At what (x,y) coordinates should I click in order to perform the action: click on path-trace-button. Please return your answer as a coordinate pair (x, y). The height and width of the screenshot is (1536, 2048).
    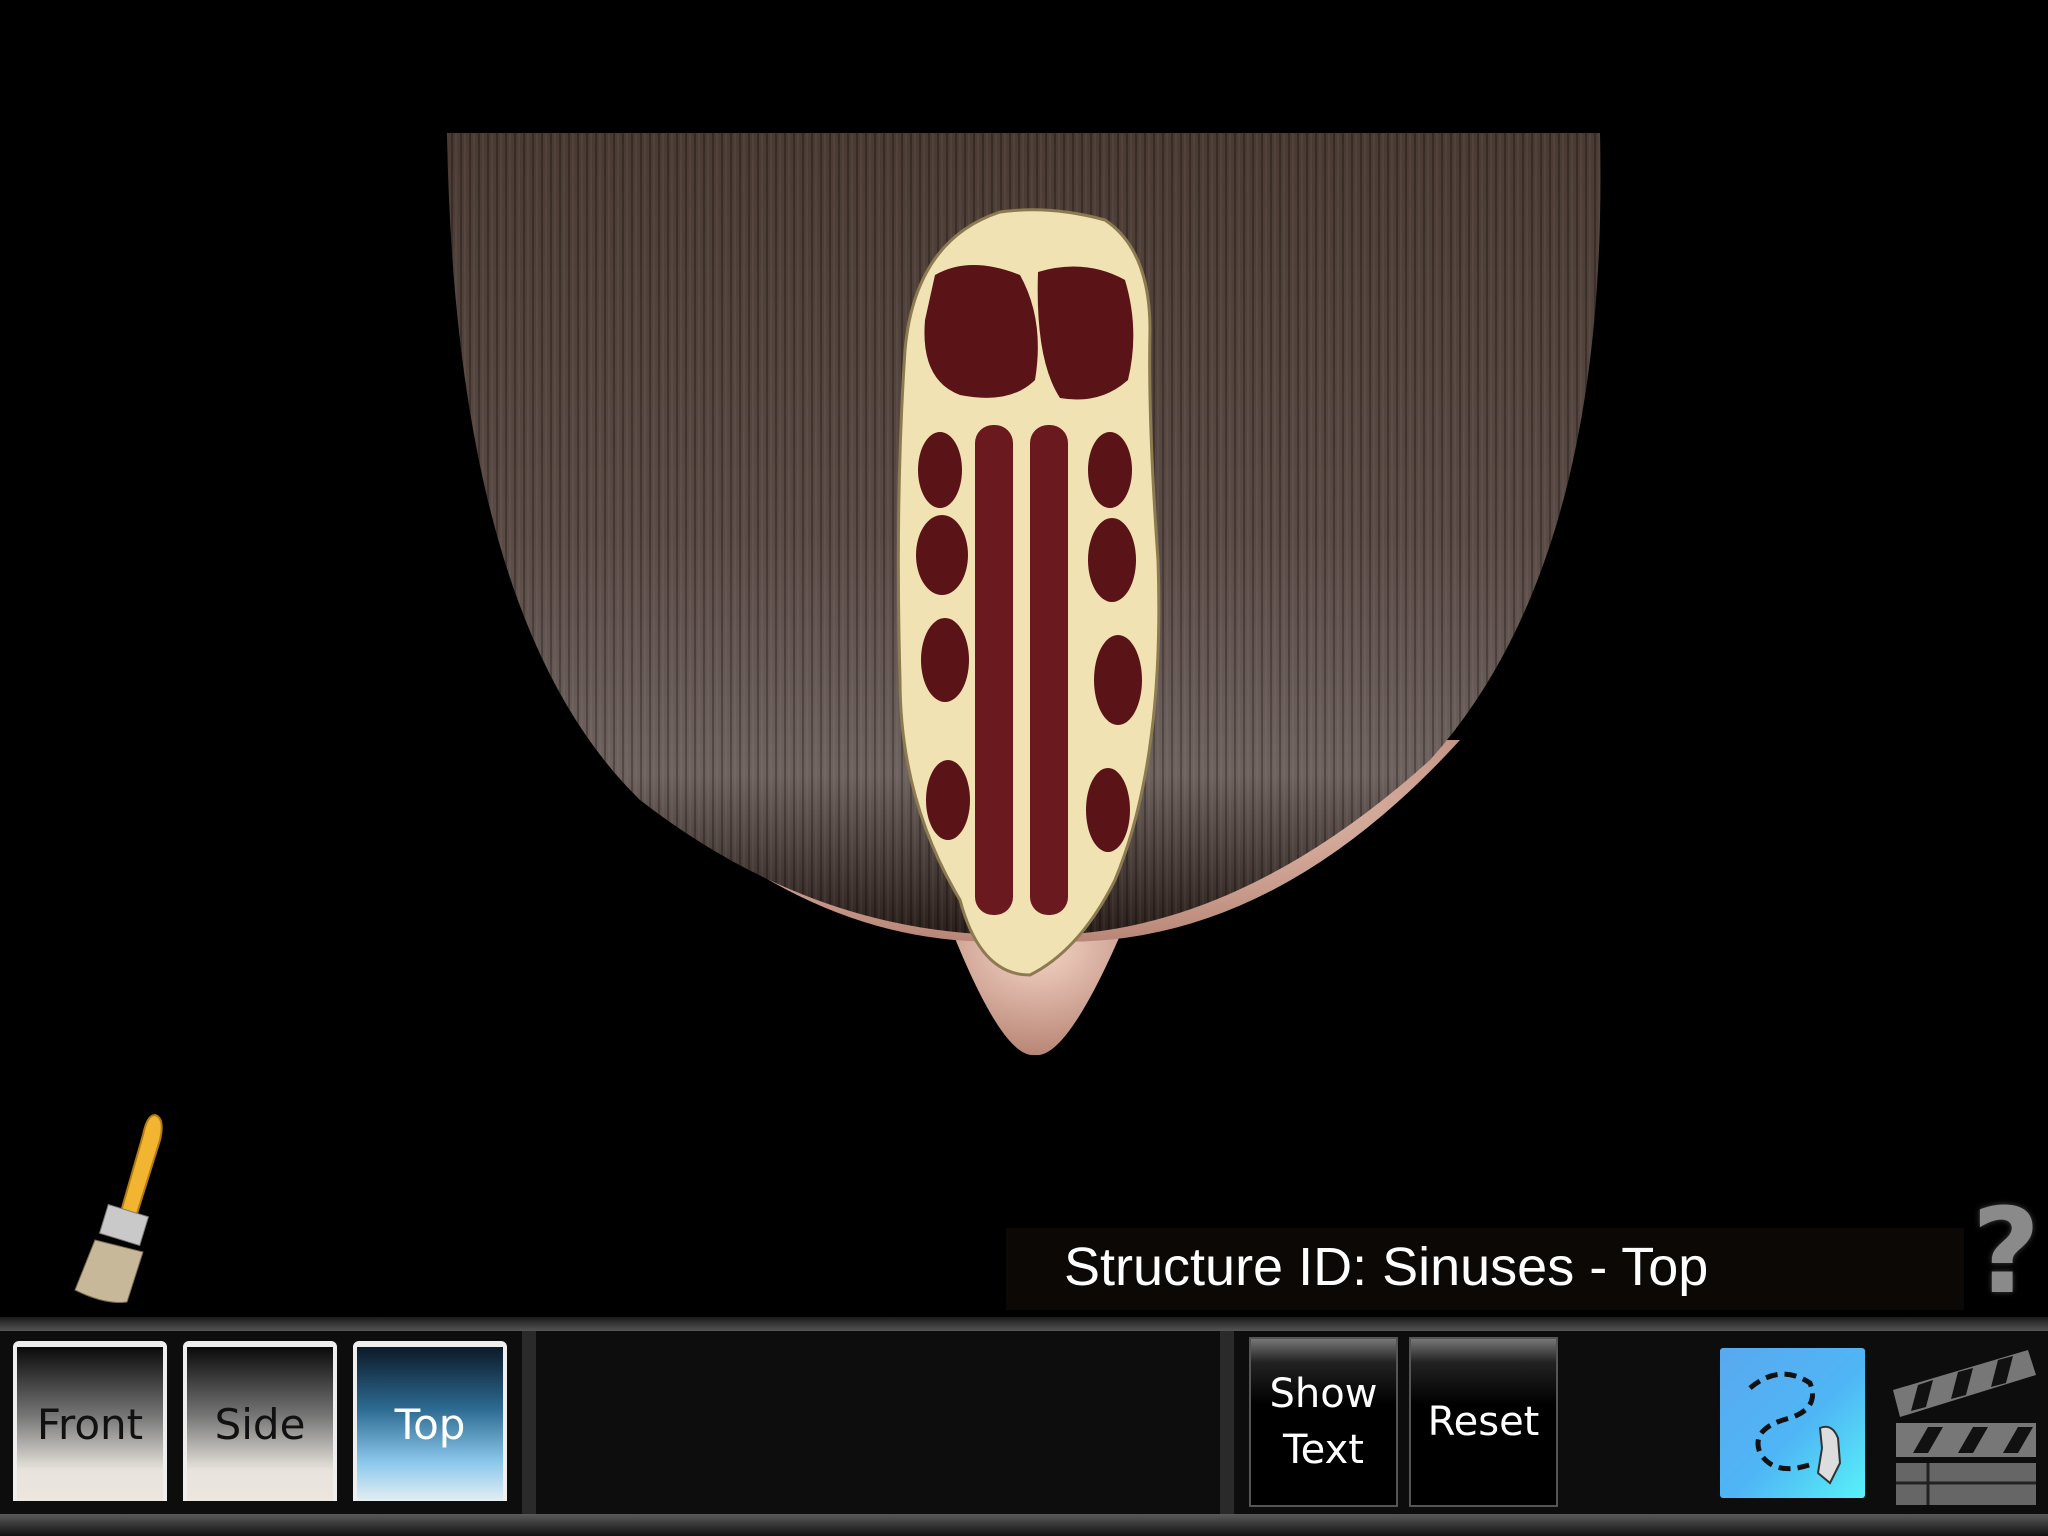
    Looking at the image, I should click on (1792, 1423).